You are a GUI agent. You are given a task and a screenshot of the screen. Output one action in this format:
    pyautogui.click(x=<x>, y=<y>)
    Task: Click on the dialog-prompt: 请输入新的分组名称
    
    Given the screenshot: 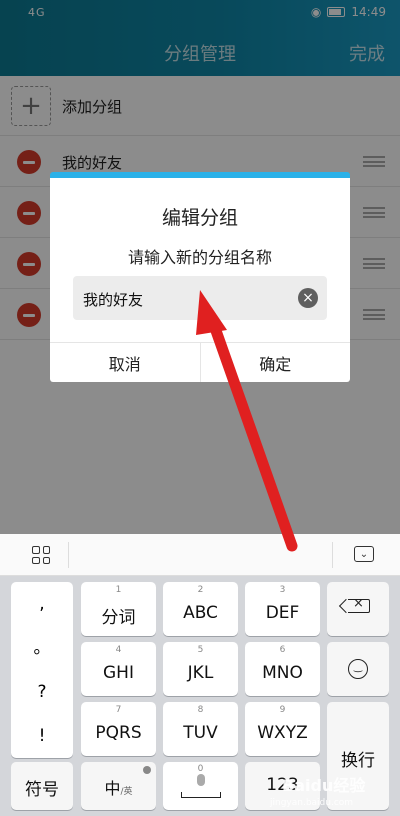 What is the action you would take?
    pyautogui.click(x=199, y=257)
    